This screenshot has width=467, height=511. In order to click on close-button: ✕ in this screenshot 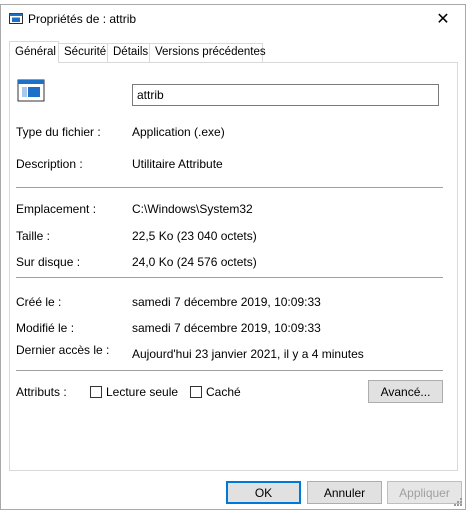, I will do `click(443, 19)`.